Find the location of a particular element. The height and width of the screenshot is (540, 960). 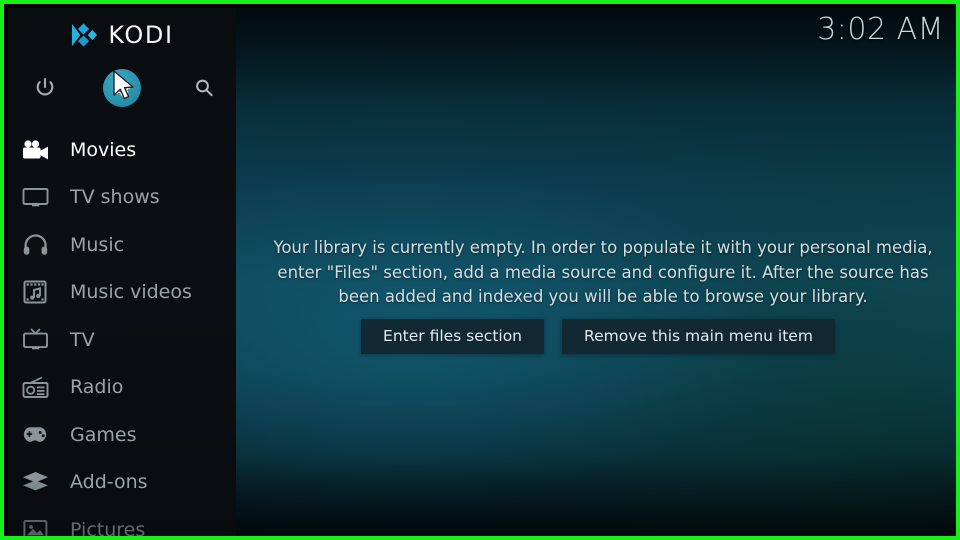

sidebar-item-label: Music is located at coordinates (97, 244).